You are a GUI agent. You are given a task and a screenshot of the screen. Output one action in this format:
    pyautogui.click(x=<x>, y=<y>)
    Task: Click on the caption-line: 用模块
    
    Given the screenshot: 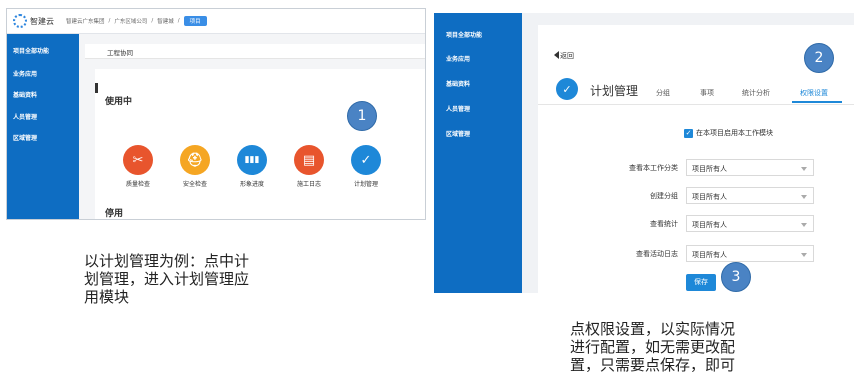 What is the action you would take?
    pyautogui.click(x=107, y=297)
    